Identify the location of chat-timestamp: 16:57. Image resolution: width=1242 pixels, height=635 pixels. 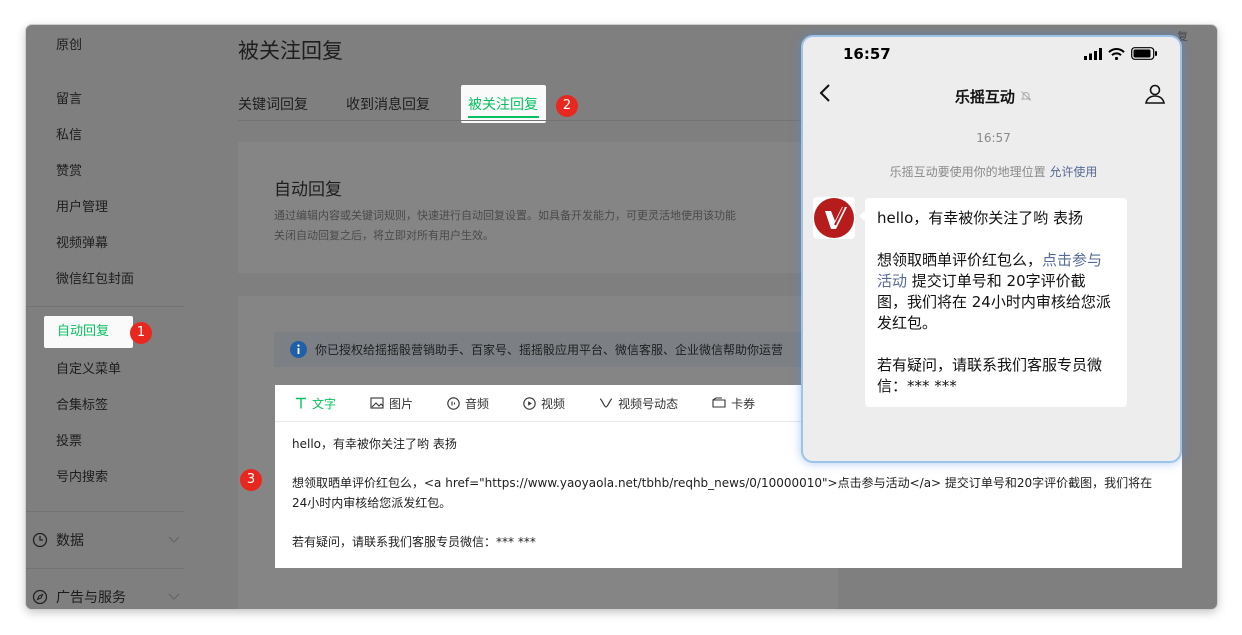
(993, 138).